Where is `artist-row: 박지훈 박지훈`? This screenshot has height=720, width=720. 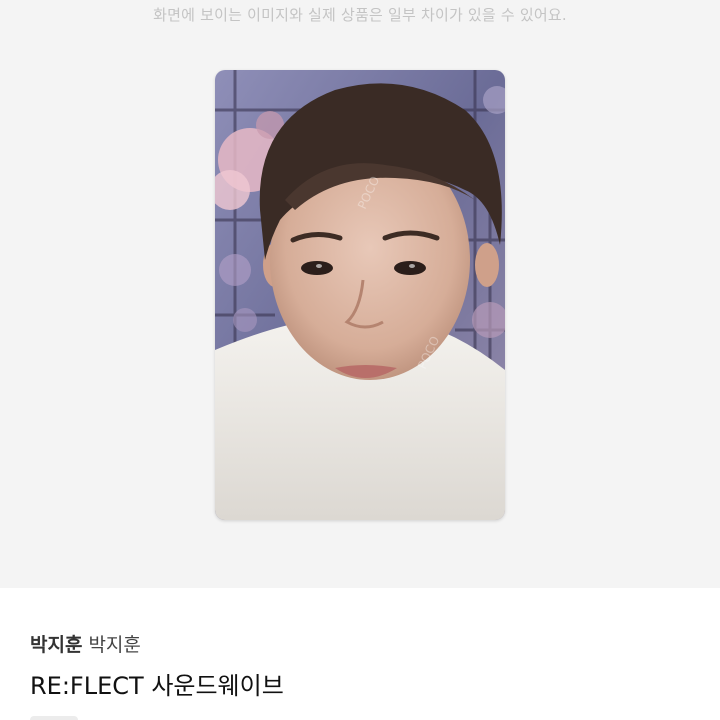 artist-row: 박지훈 박지훈 is located at coordinates (85, 643).